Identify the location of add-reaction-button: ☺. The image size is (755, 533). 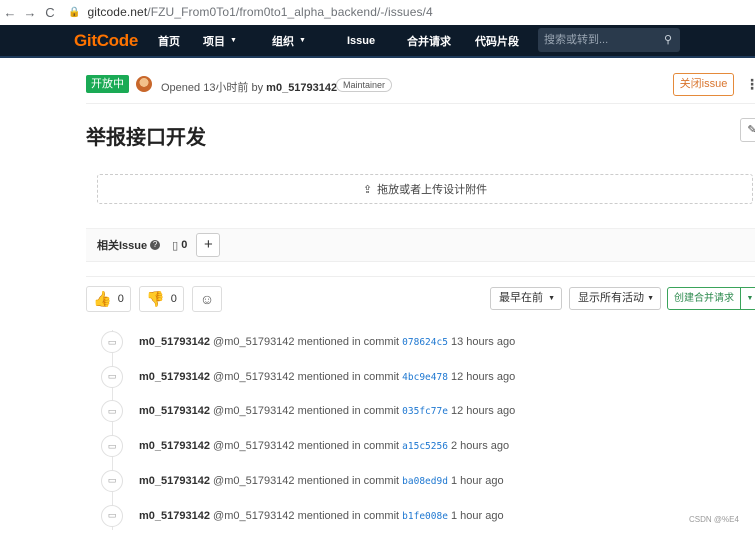
(207, 299).